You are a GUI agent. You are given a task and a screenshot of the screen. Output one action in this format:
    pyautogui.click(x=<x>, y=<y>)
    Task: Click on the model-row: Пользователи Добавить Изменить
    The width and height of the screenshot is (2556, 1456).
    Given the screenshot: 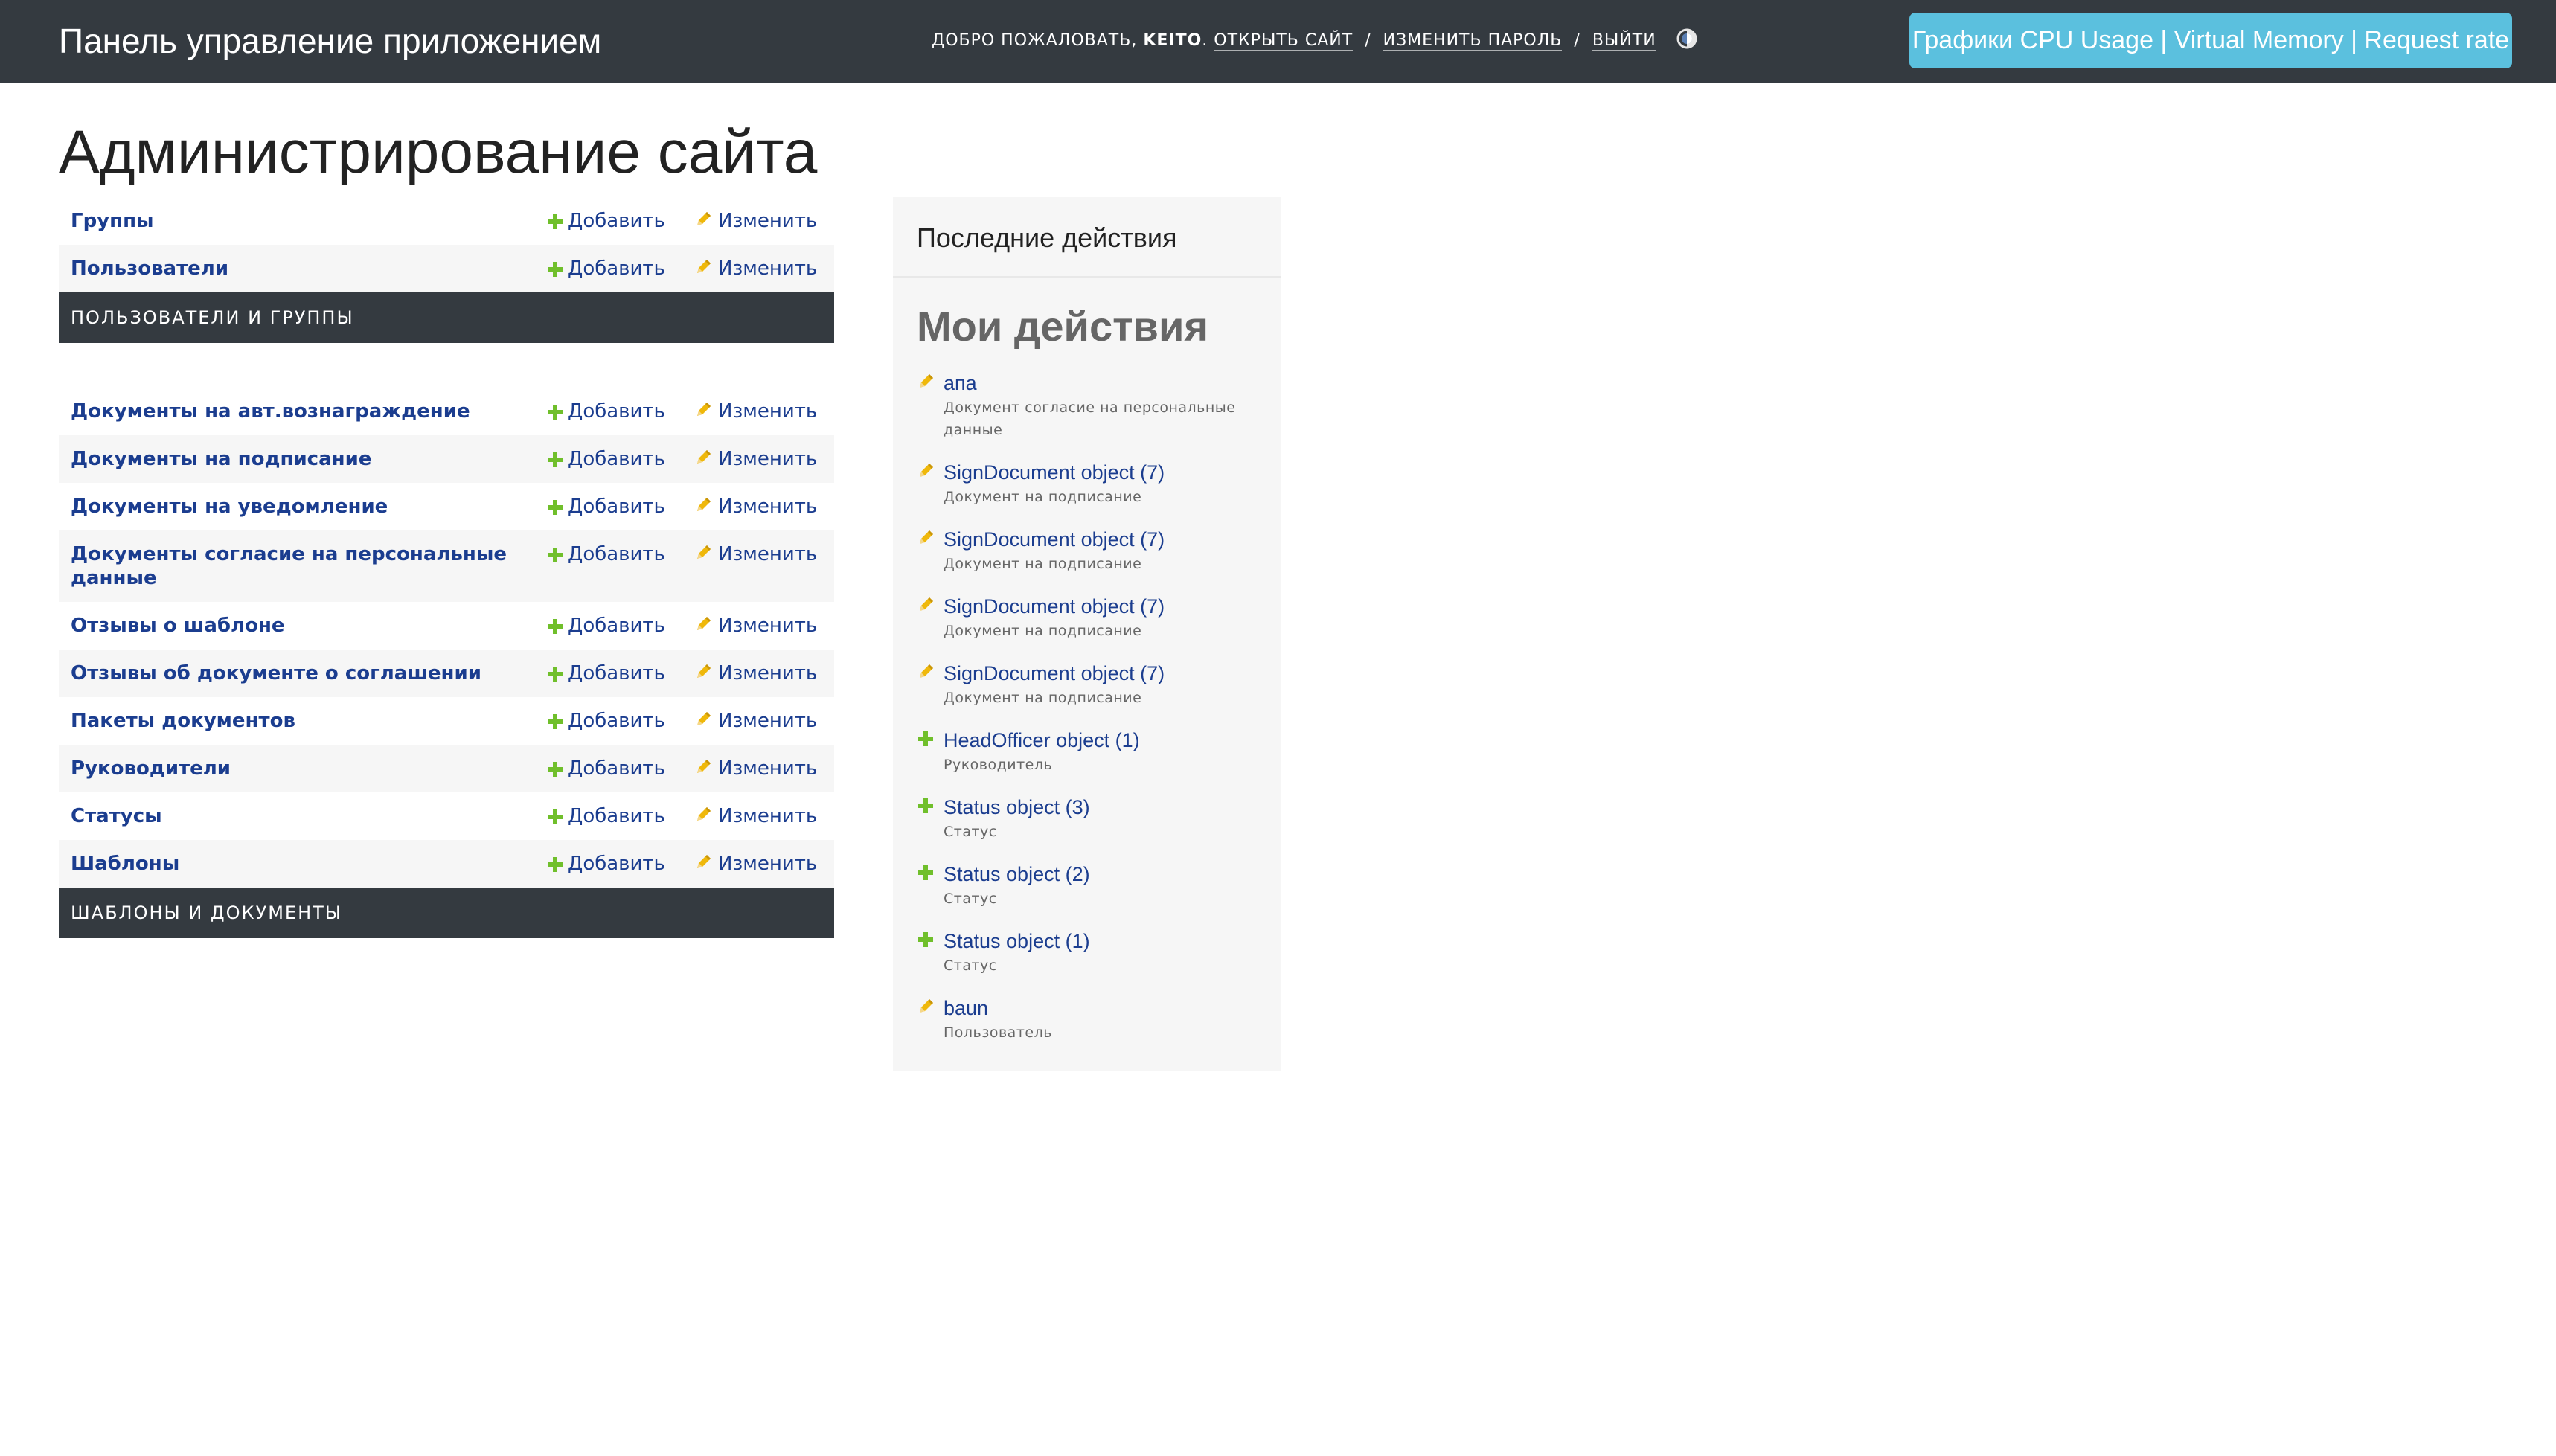 What is the action you would take?
    pyautogui.click(x=446, y=268)
    